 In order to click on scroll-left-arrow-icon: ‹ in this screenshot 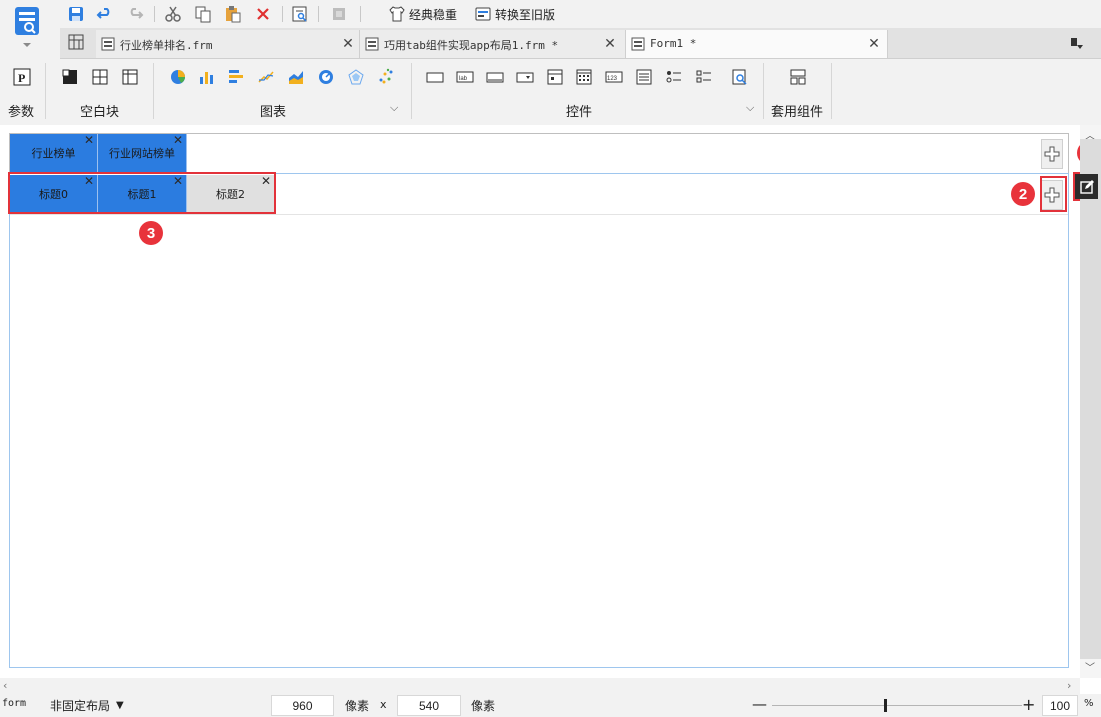, I will do `click(5, 685)`.